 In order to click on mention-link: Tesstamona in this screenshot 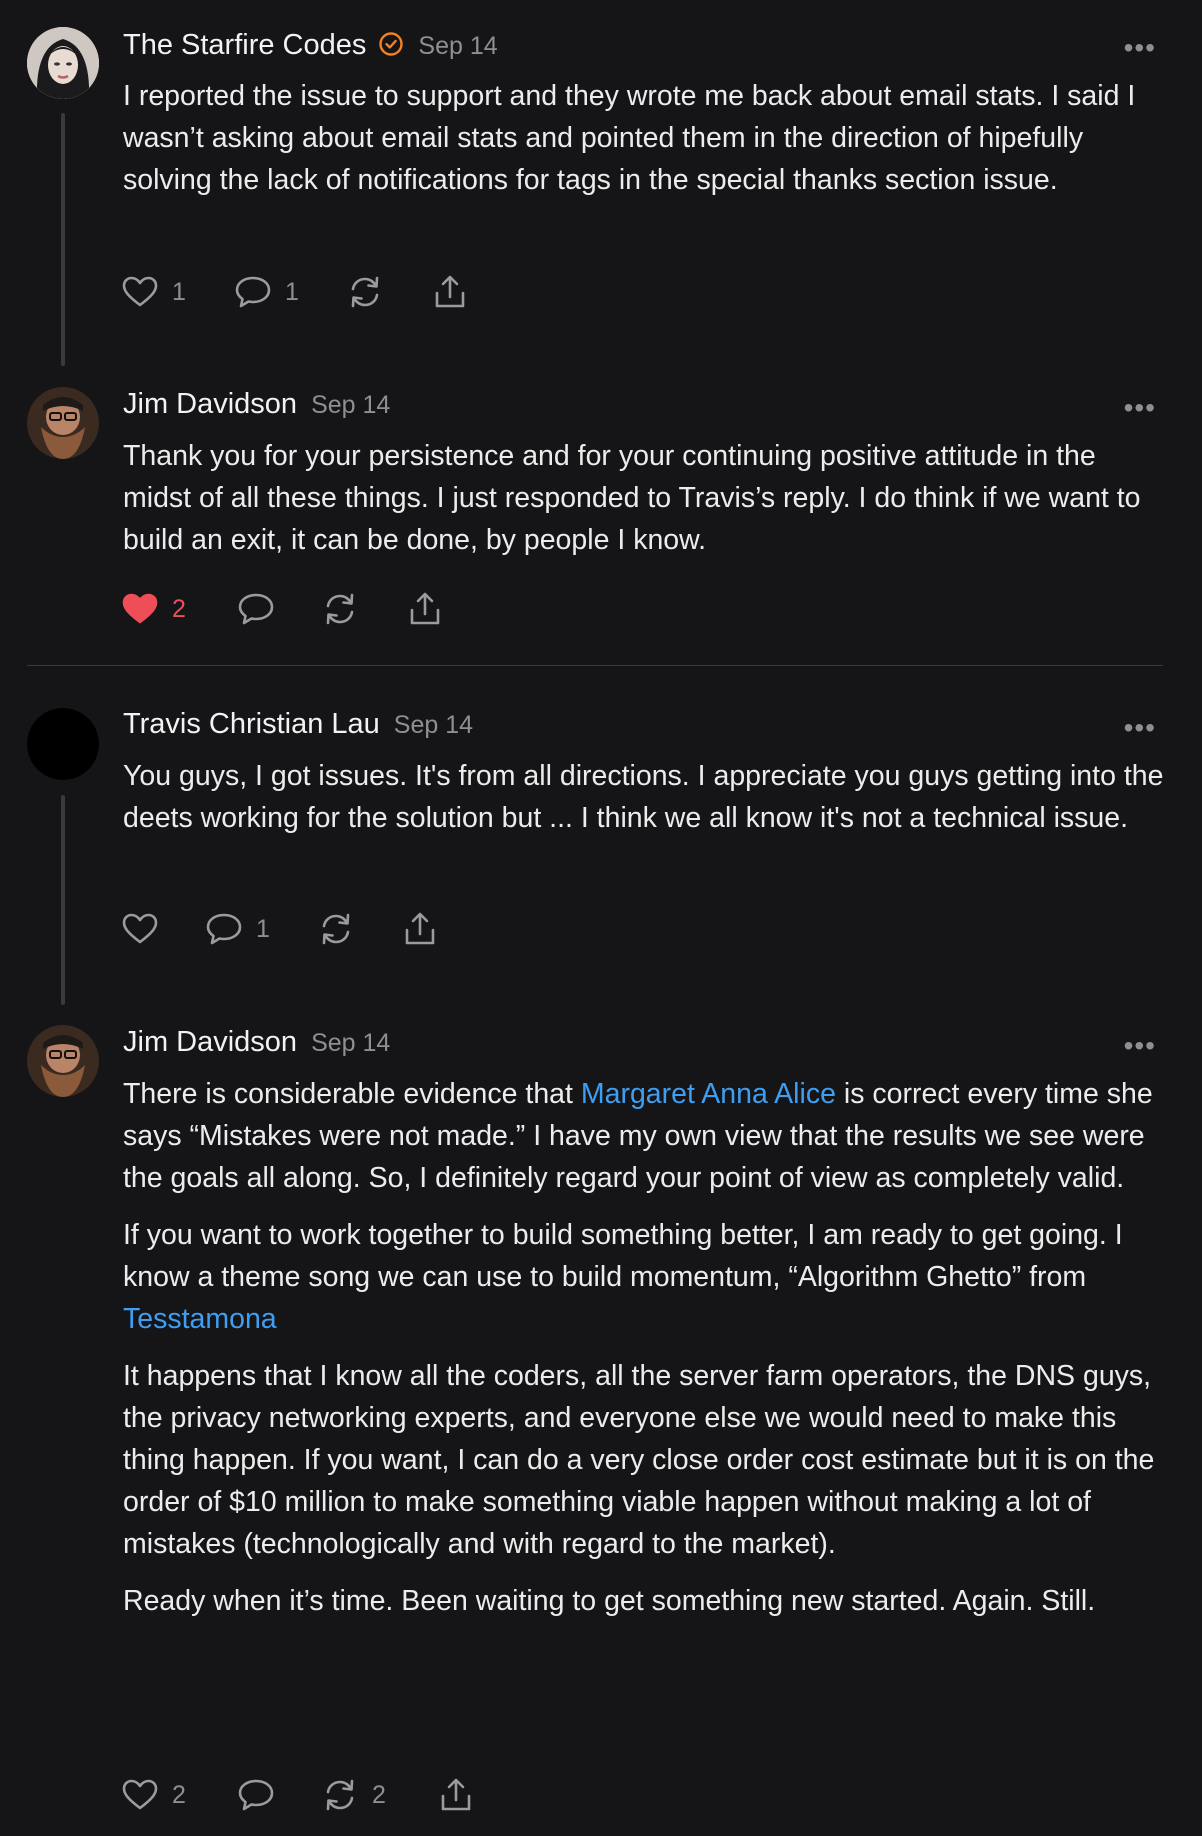, I will do `click(200, 1319)`.